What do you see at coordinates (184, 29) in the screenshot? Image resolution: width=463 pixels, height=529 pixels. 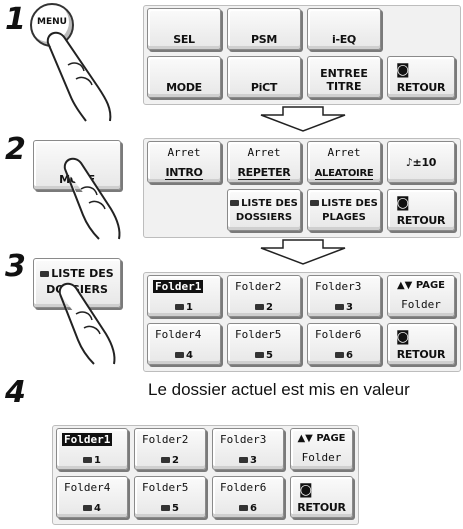 I see `sel-button: SEL` at bounding box center [184, 29].